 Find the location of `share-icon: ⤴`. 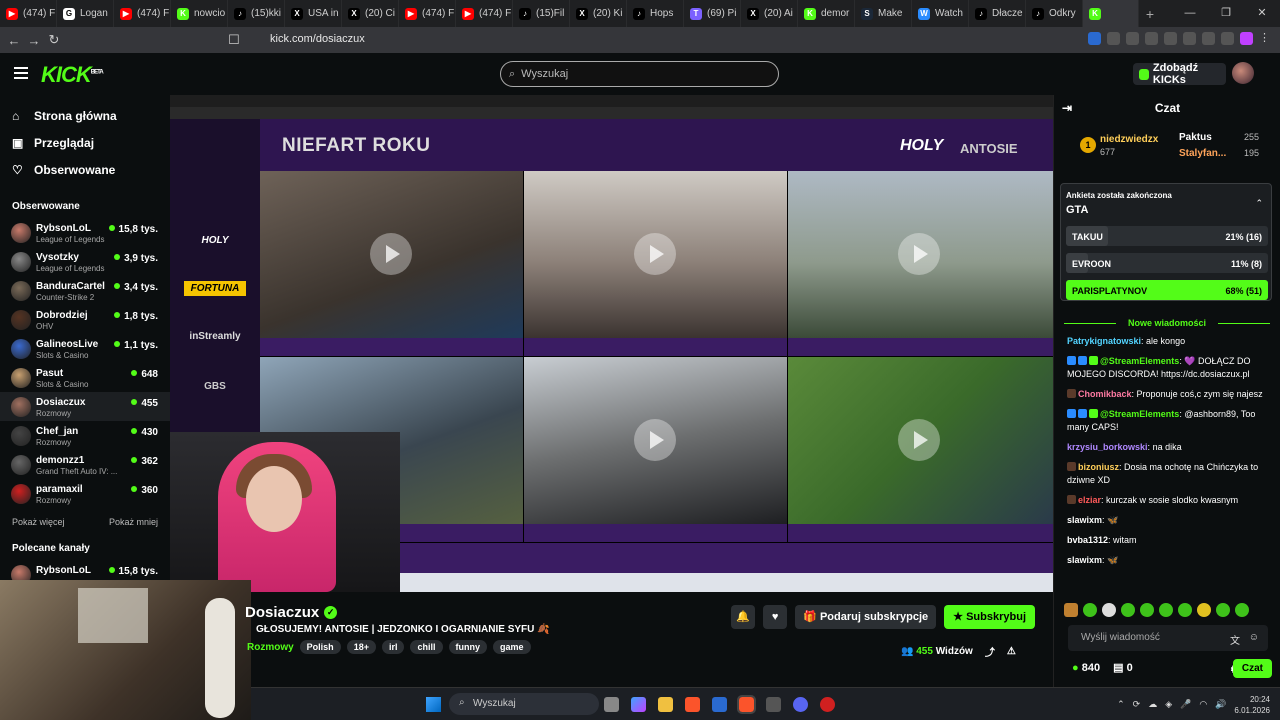

share-icon: ⤴ is located at coordinates (990, 651).